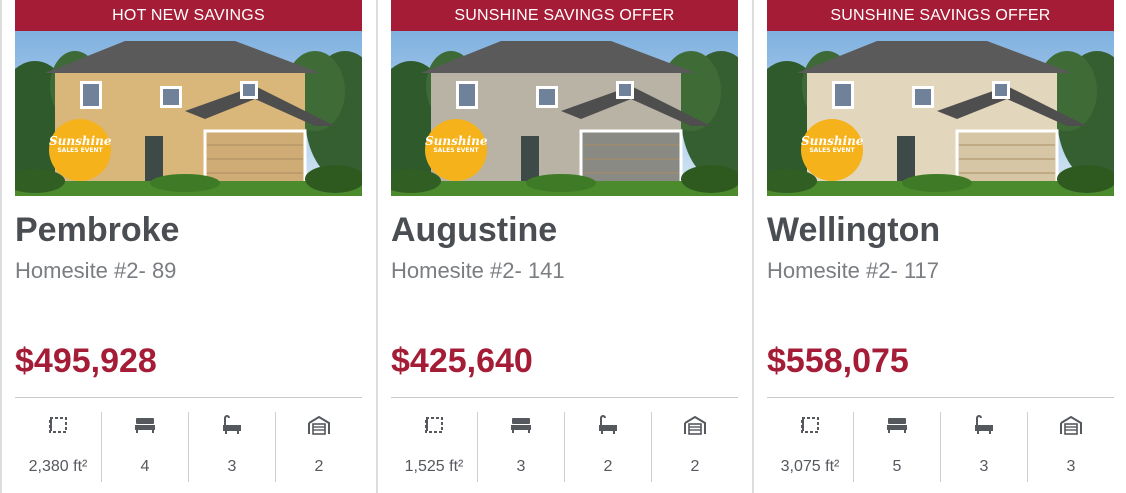  I want to click on homesite-label: Homesite #2- 89, so click(96, 270).